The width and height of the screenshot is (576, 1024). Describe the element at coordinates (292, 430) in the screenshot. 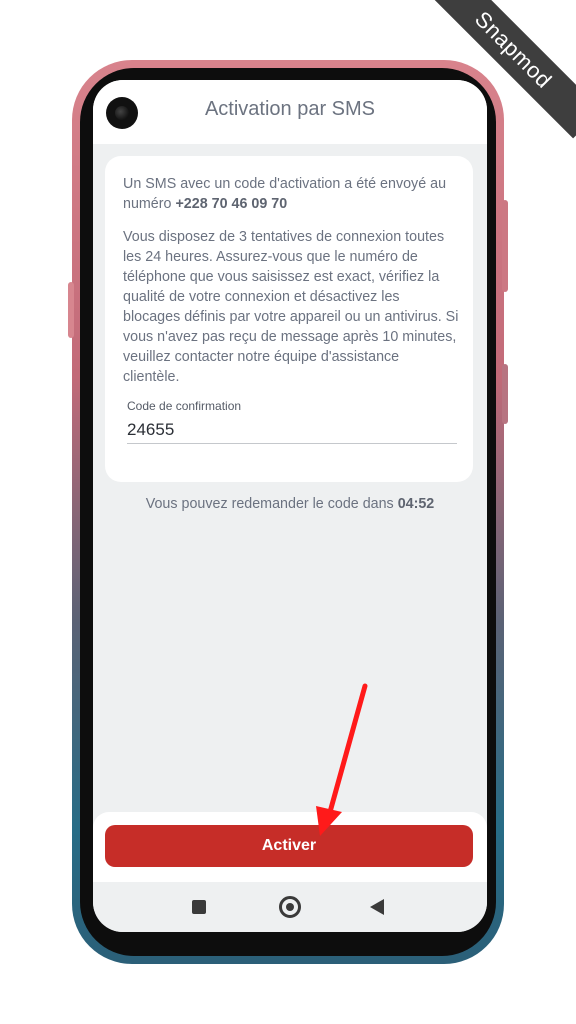

I see `confirmation-code-input` at that location.